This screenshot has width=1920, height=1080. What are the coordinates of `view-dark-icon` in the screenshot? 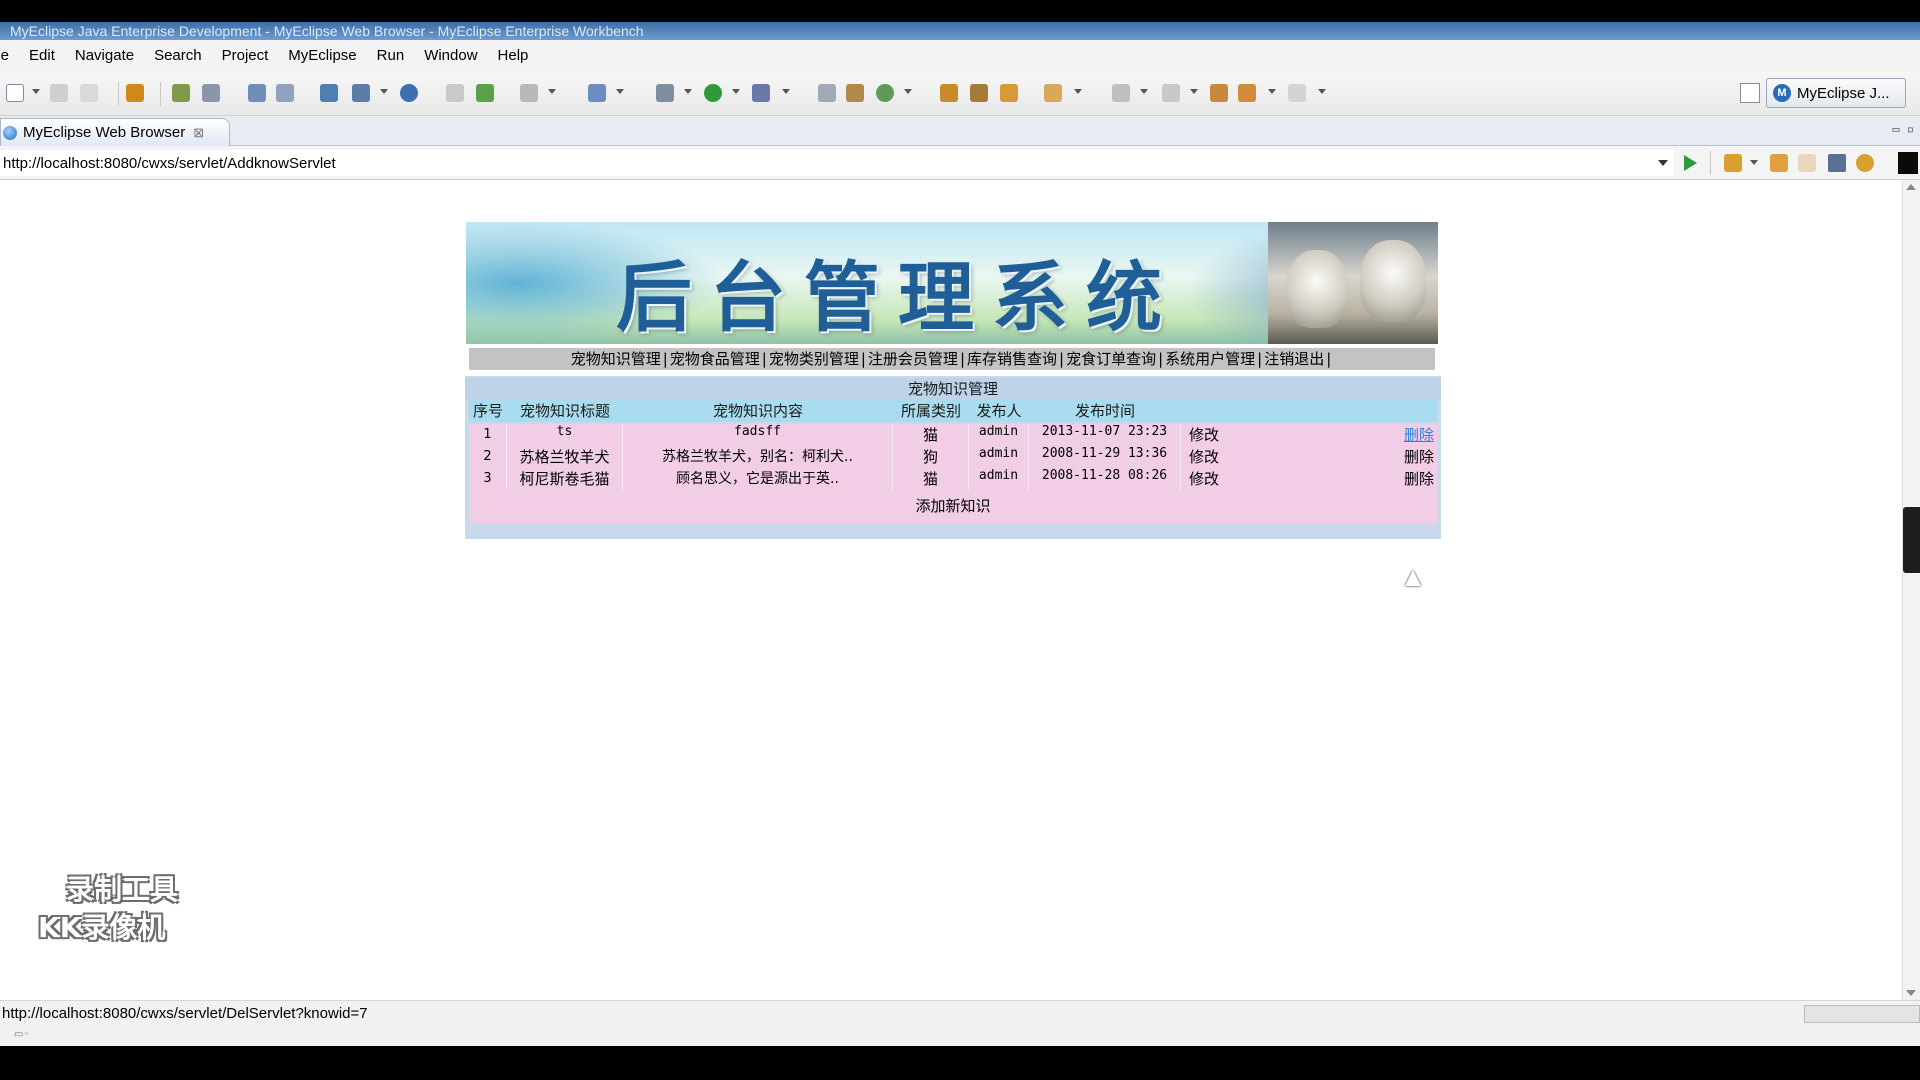 It's located at (1908, 163).